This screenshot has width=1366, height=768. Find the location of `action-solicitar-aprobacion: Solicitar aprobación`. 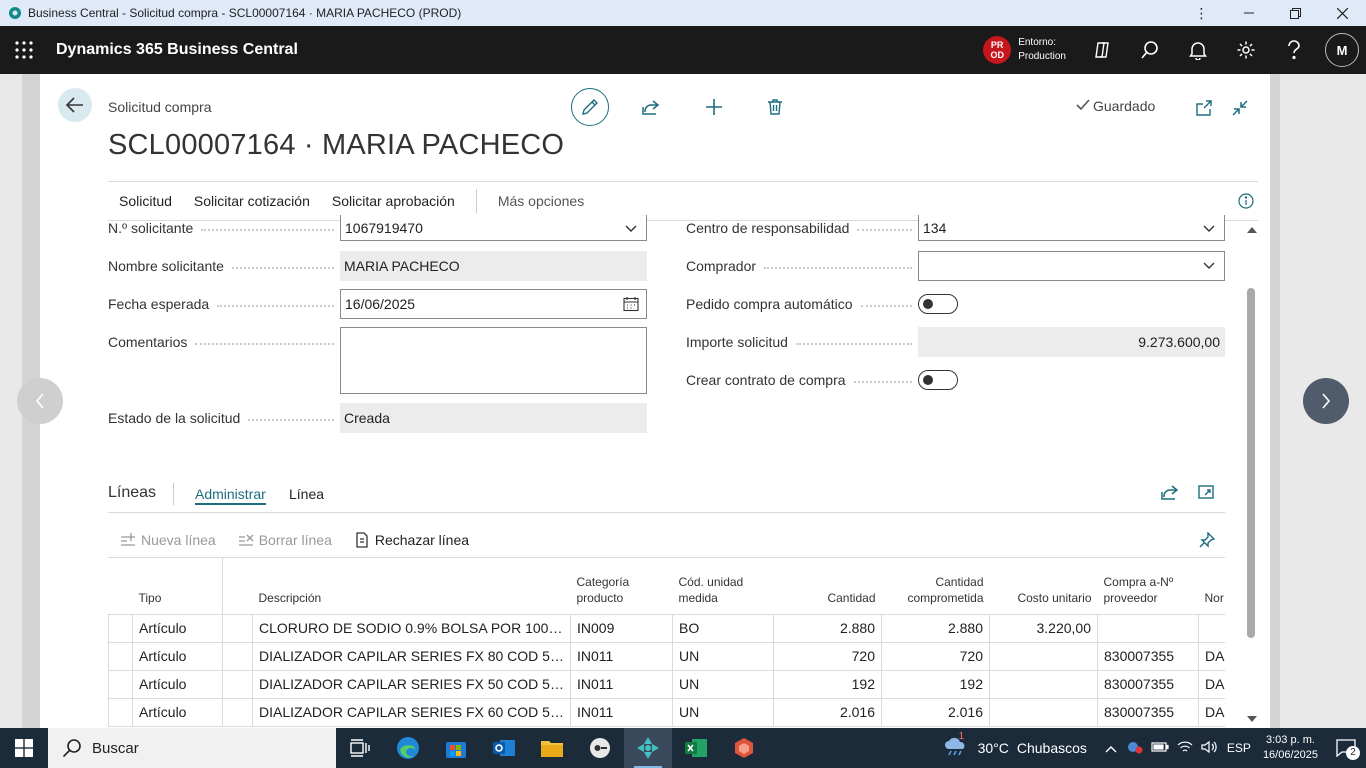

action-solicitar-aprobacion: Solicitar aprobación is located at coordinates (393, 201).